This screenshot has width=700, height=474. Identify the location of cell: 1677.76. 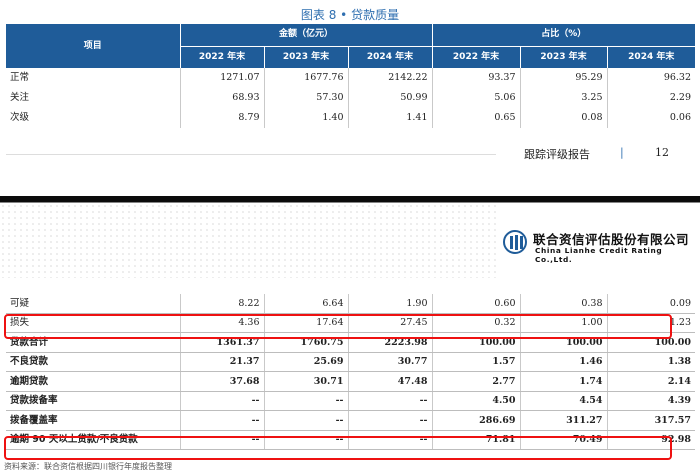
(306, 78).